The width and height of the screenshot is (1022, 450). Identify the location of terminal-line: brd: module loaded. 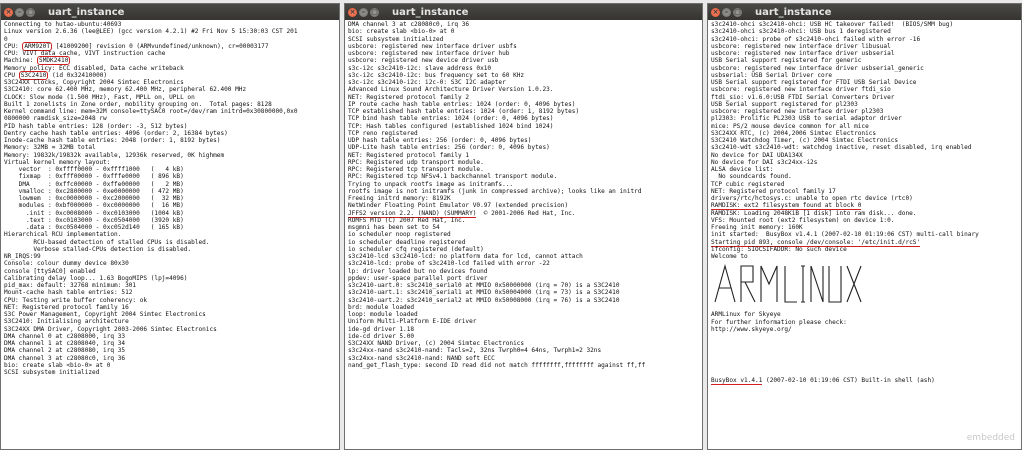
(381, 307).